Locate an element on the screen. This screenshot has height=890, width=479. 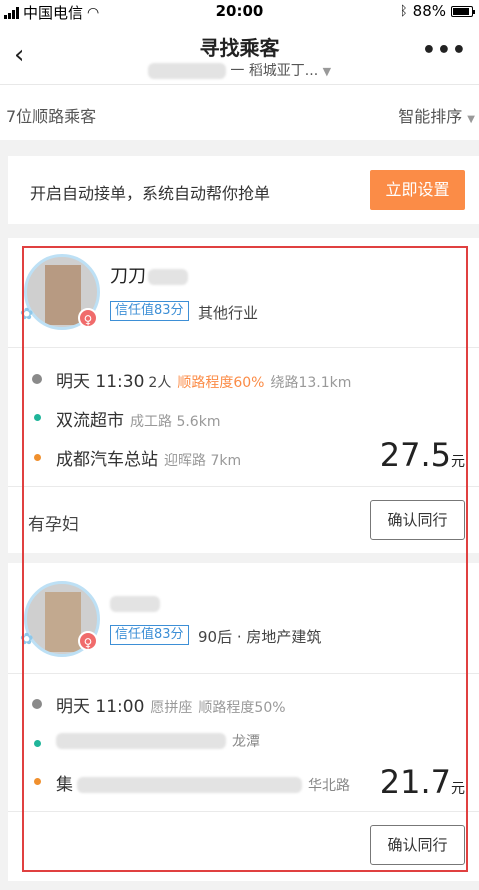
sort-dropdown: 智能排序 ▼ is located at coordinates (436, 115).